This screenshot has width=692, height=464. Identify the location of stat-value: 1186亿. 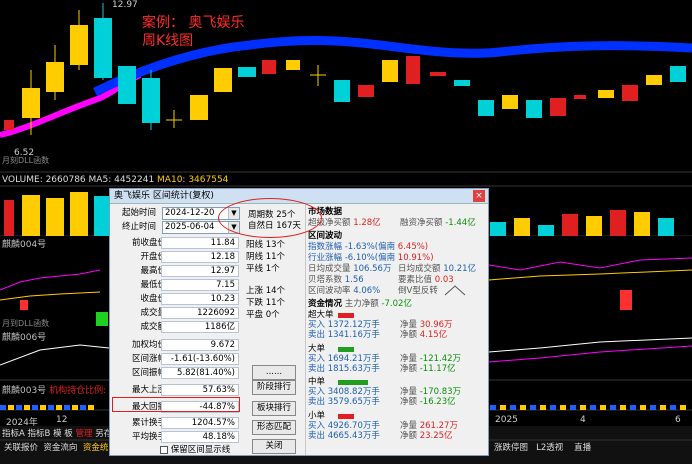
(200, 327).